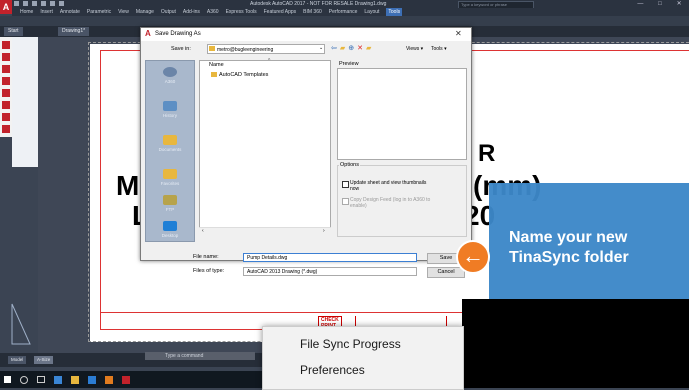 The image size is (689, 390). Describe the element at coordinates (312, 12) in the screenshot. I see `ribbon-tab-bim360: BIM 360` at that location.